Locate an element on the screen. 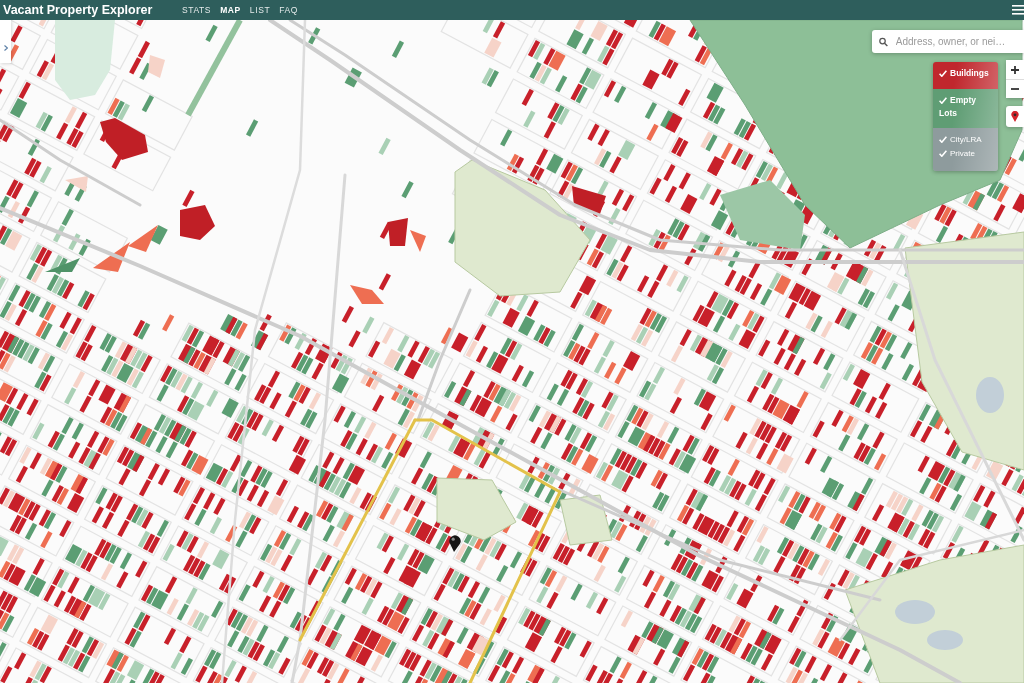  plus-icon is located at coordinates (1015, 69).